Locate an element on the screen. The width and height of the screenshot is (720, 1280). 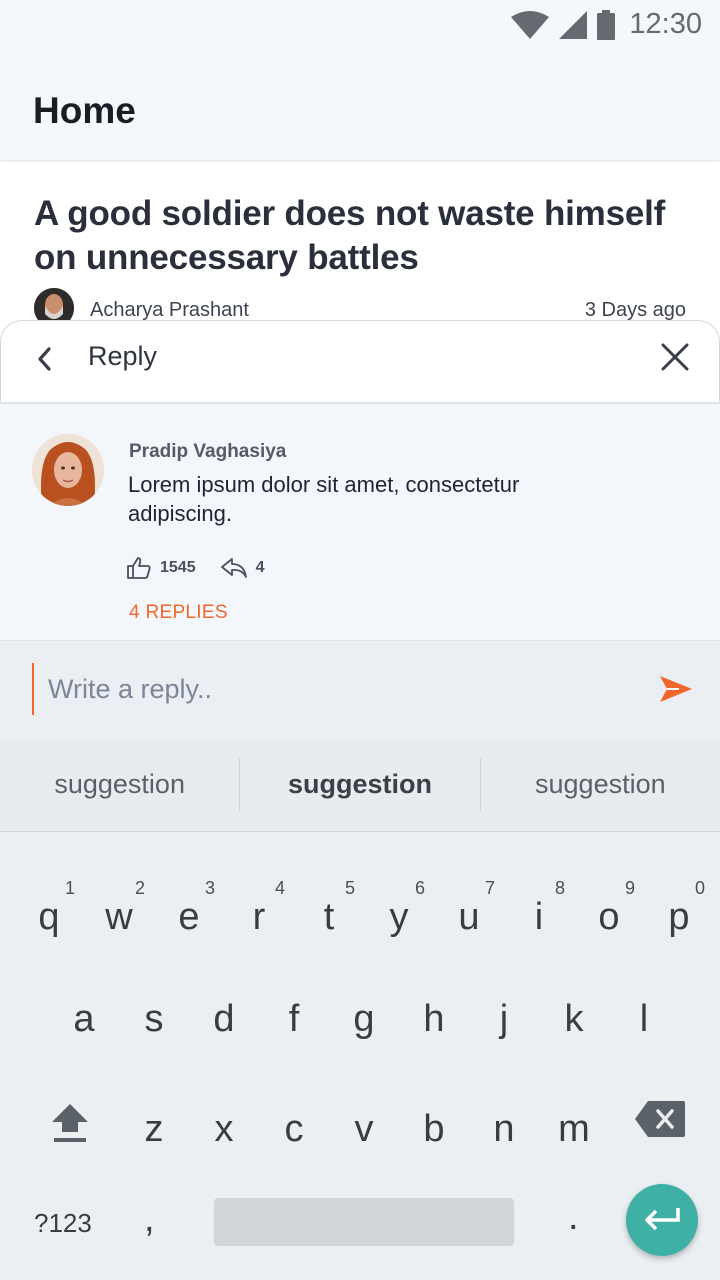
key: 9o is located at coordinates (609, 912).